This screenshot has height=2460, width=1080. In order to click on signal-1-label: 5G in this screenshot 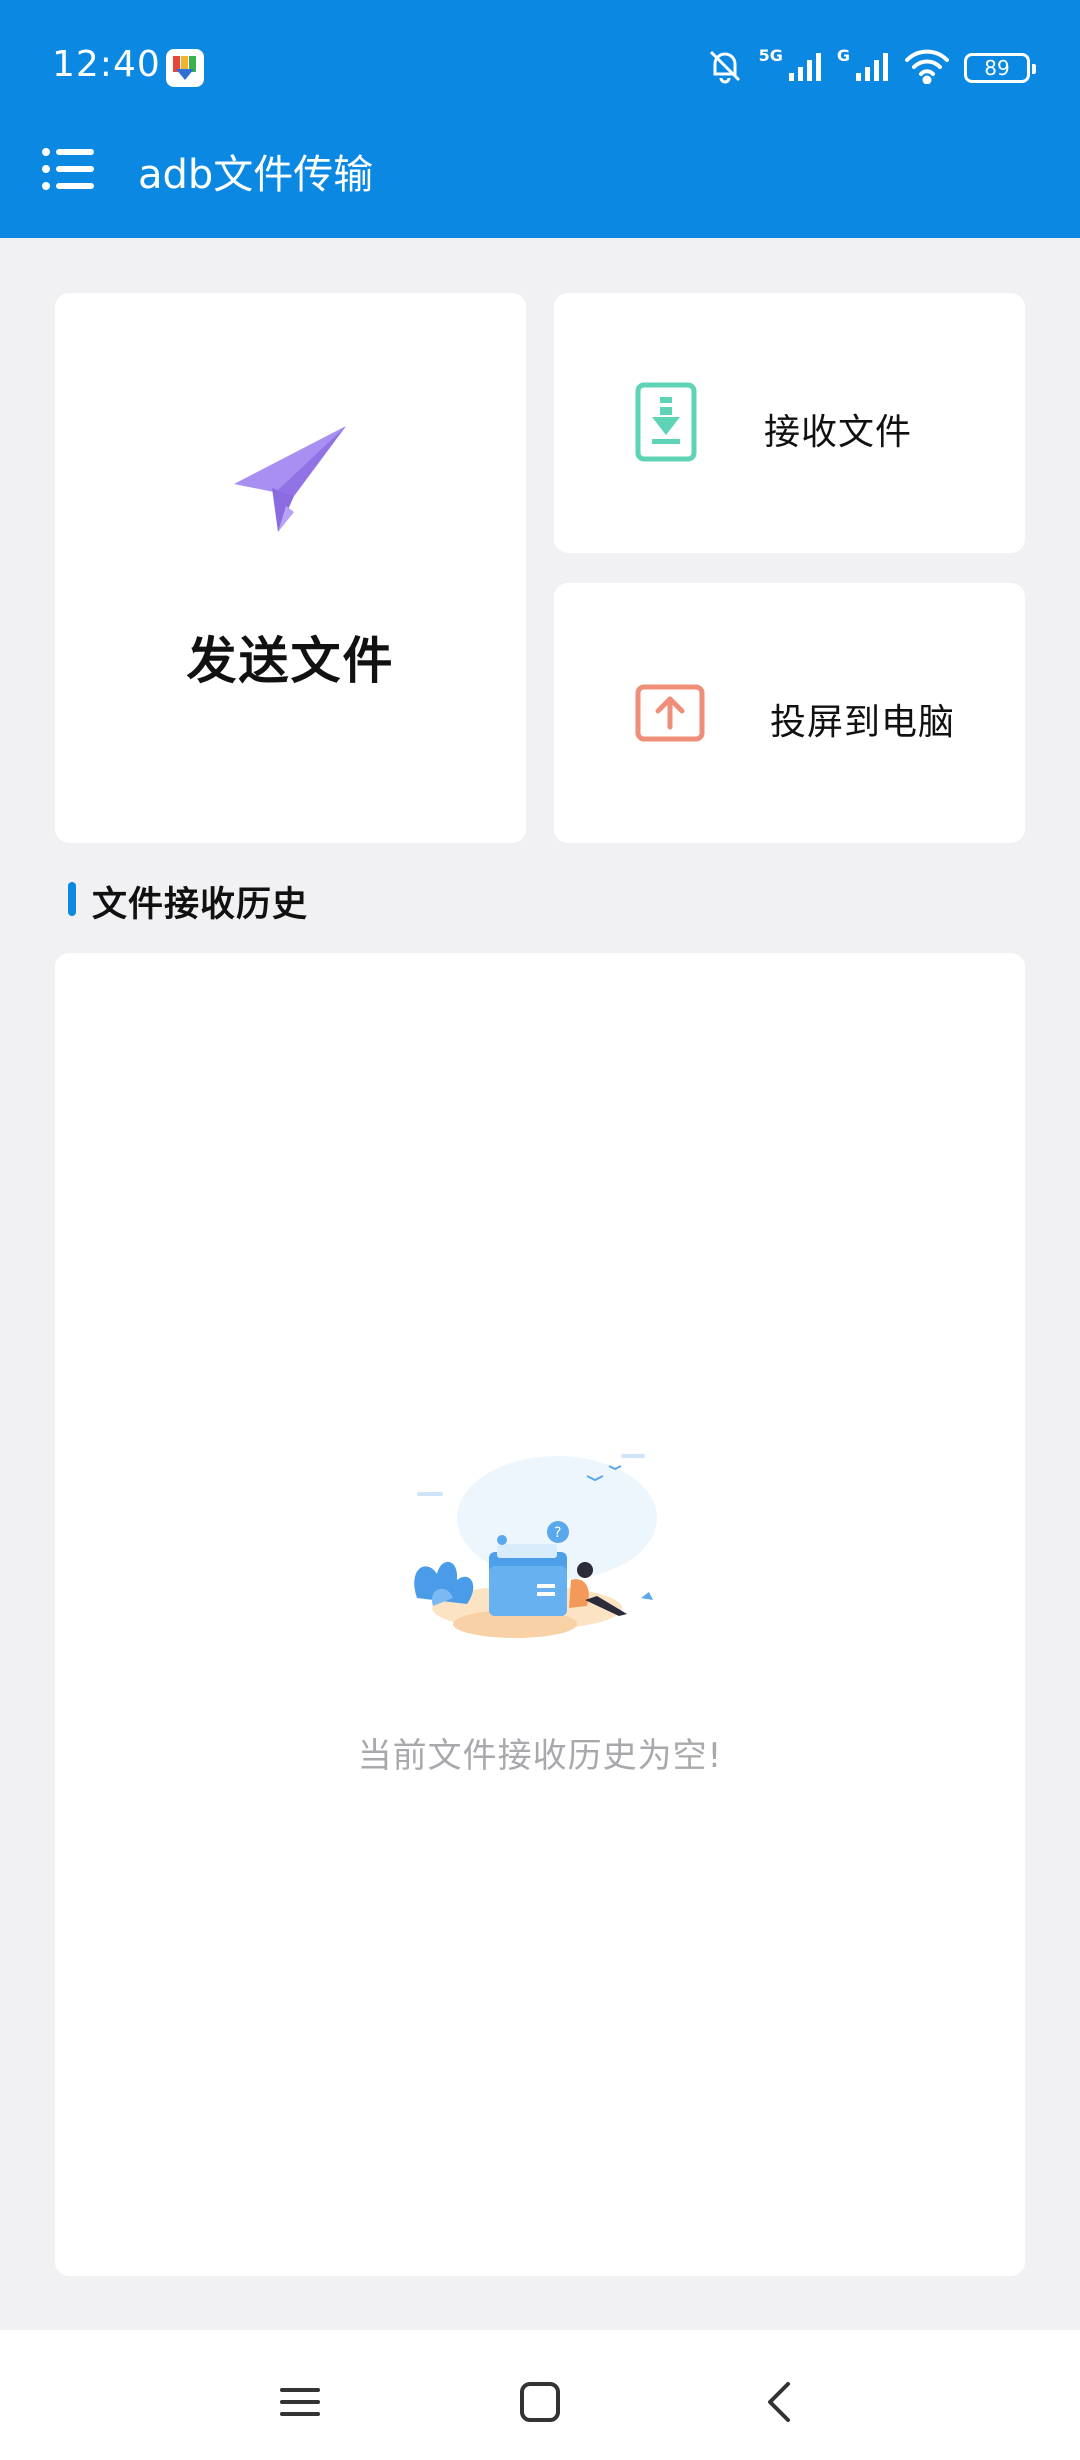, I will do `click(770, 55)`.